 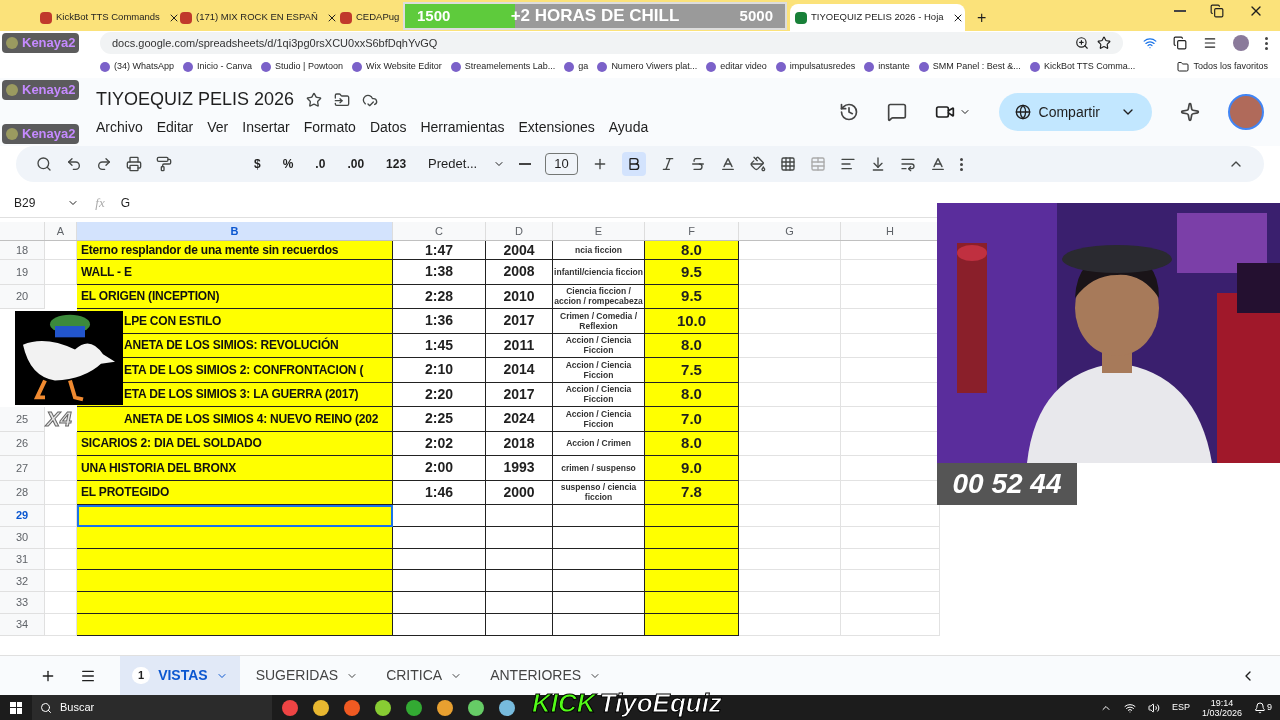 I want to click on bookmark: Inicio - Canva, so click(x=225, y=66).